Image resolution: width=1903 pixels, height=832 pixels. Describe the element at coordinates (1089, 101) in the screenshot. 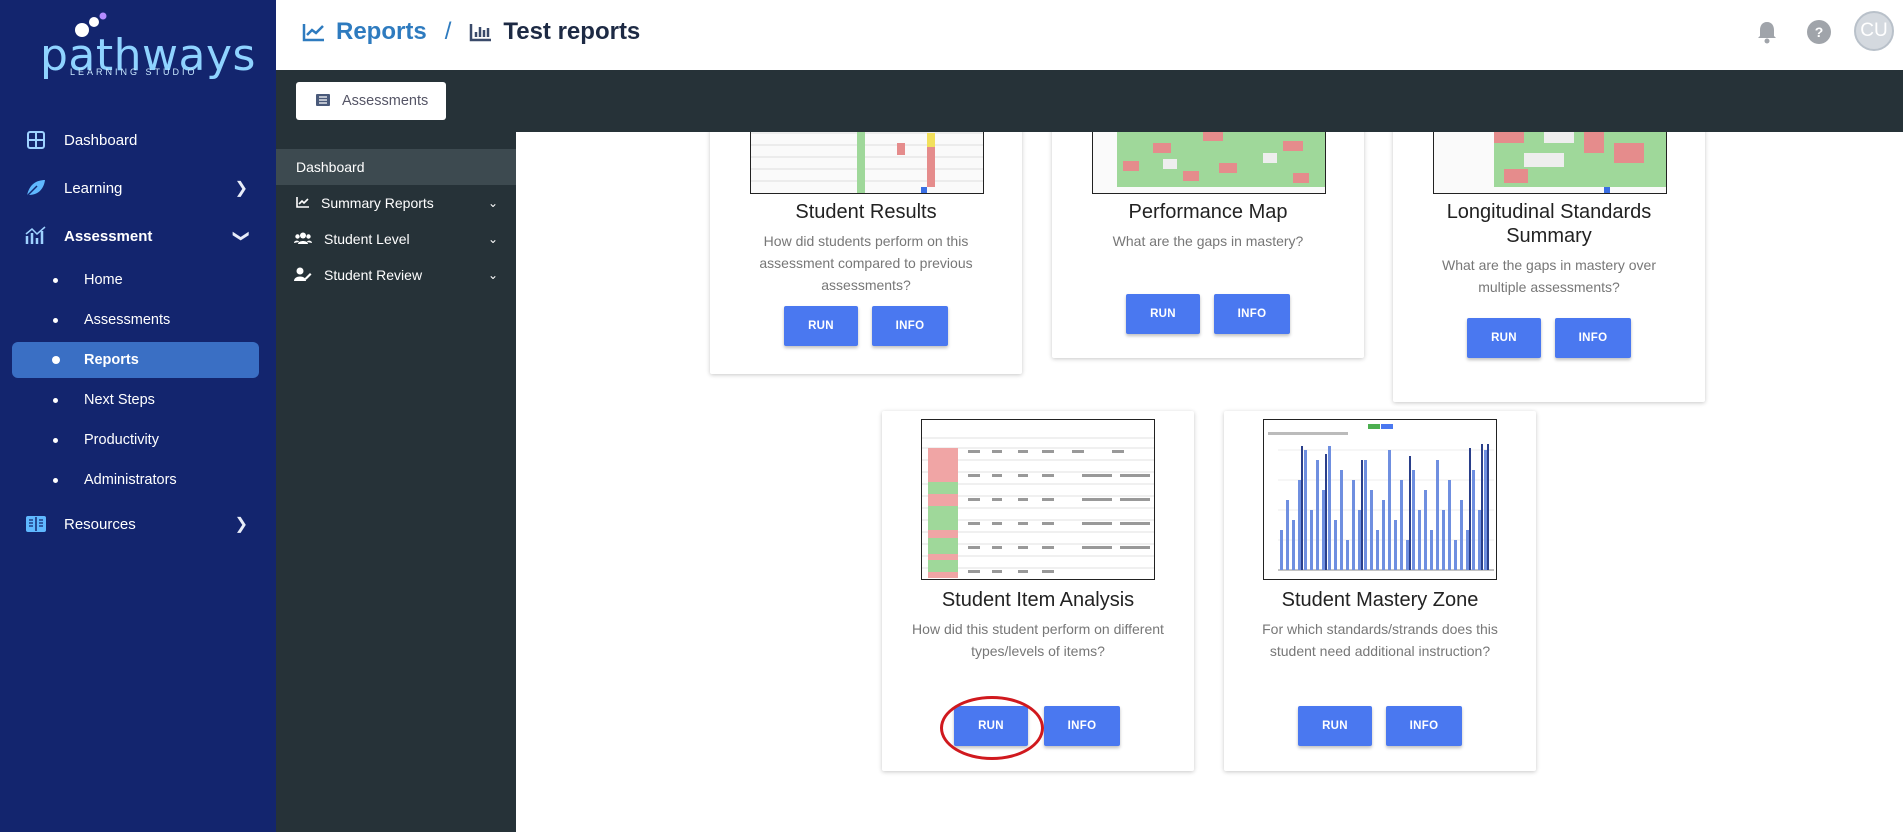

I see `toolbar-band: Assessments` at that location.